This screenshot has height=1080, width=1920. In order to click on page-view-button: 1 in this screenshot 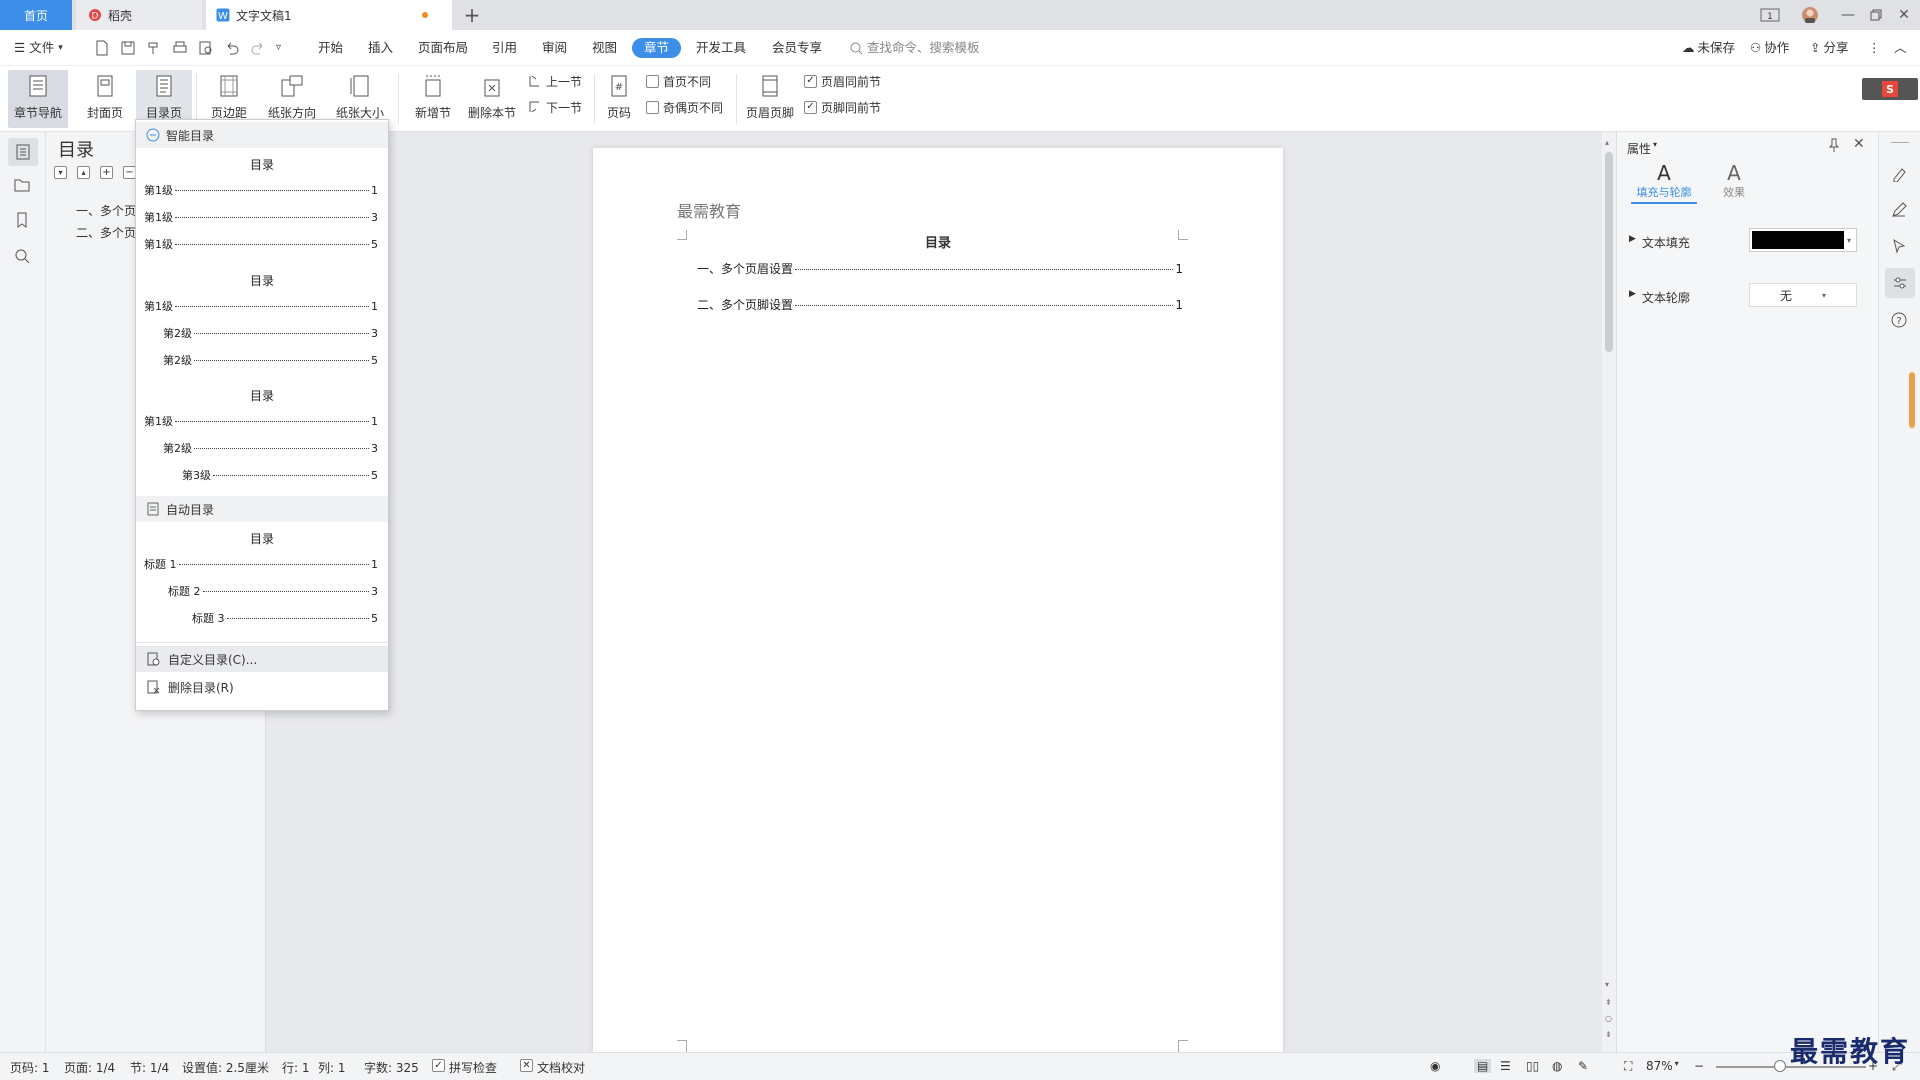, I will do `click(1770, 15)`.